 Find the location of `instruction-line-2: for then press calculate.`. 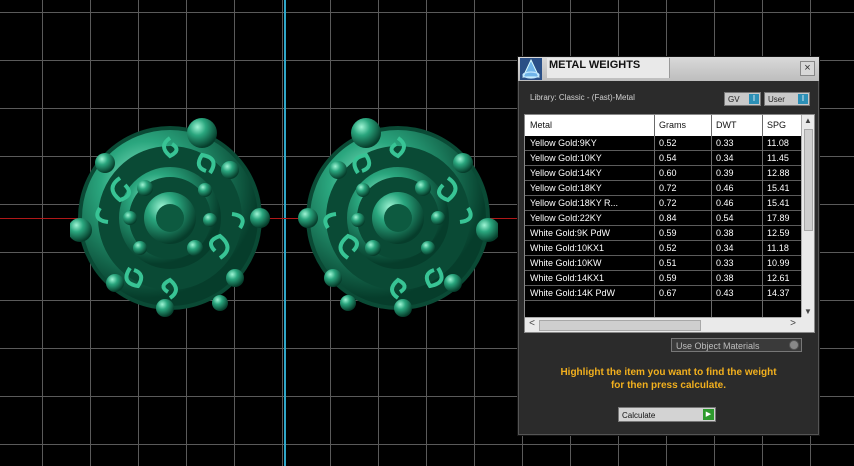

instruction-line-2: for then press calculate. is located at coordinates (668, 385).